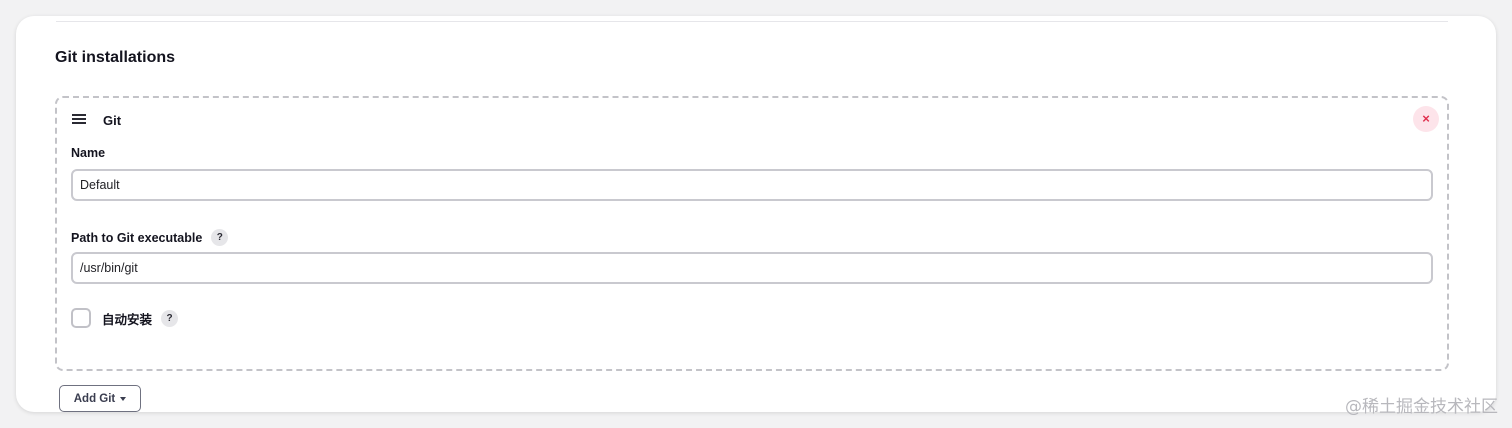 The width and height of the screenshot is (1512, 428). I want to click on auto-install-label: 自动安装, so click(127, 318).